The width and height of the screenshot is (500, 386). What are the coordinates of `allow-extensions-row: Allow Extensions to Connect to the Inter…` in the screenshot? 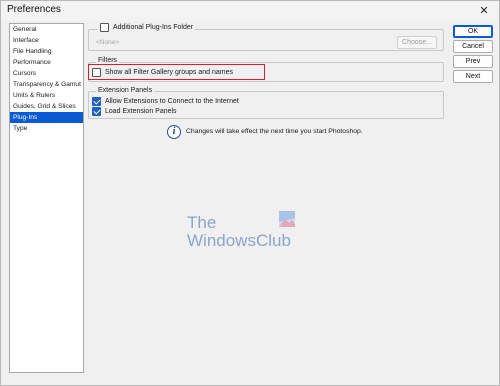 It's located at (165, 101).